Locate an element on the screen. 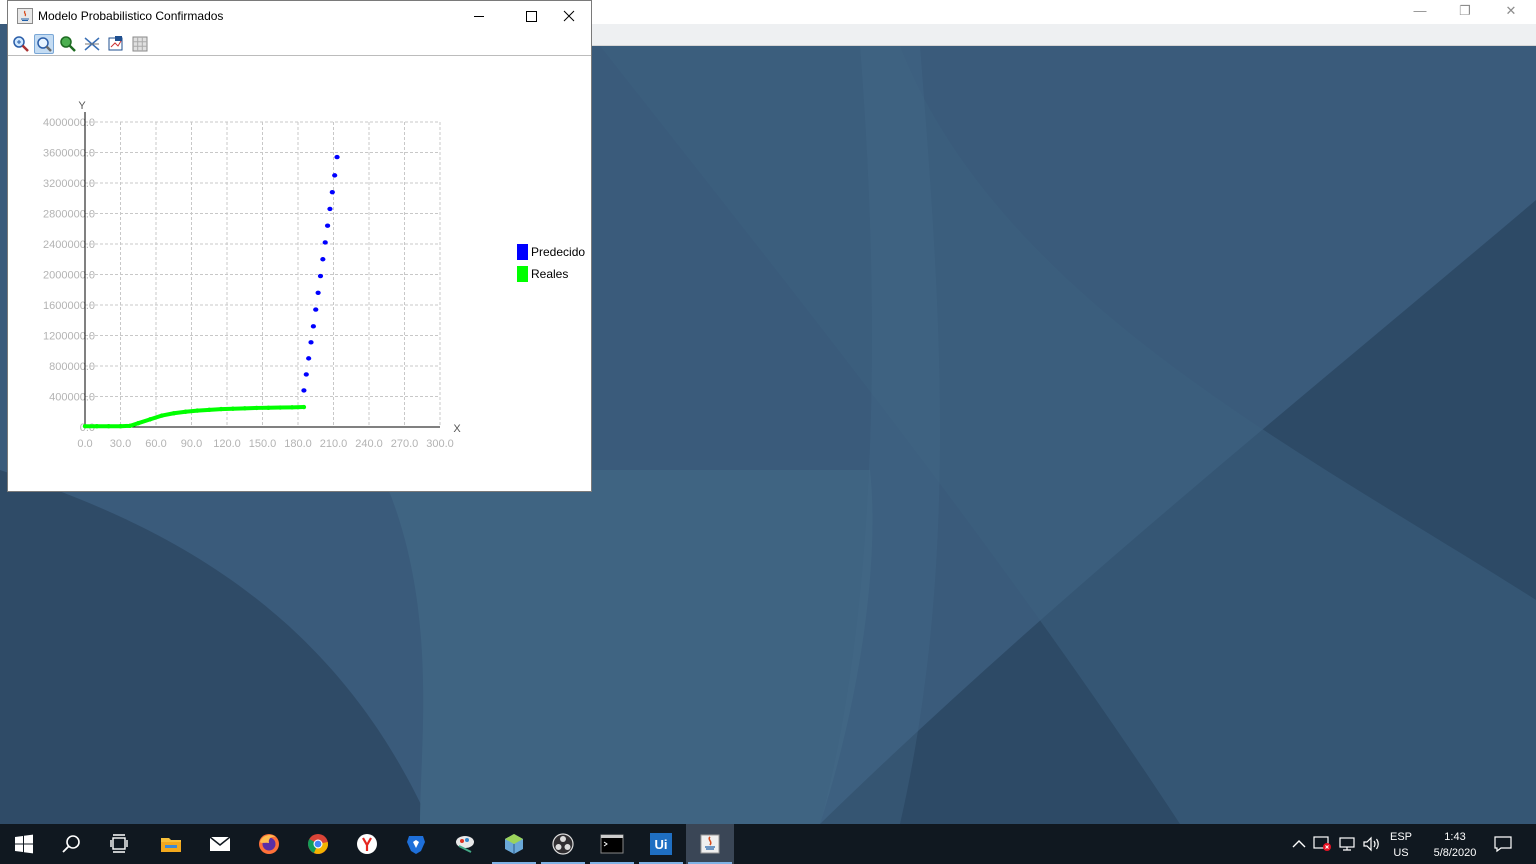  app-icon is located at coordinates (465, 844).